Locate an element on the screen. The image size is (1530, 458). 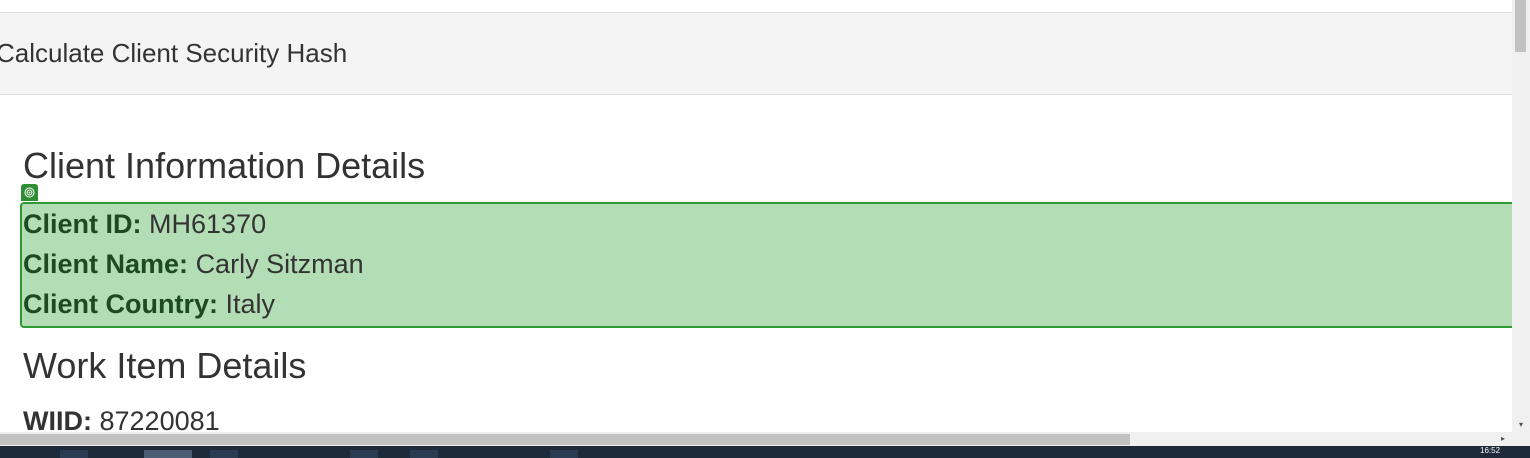
wiid-value: 87220081 is located at coordinates (159, 419).